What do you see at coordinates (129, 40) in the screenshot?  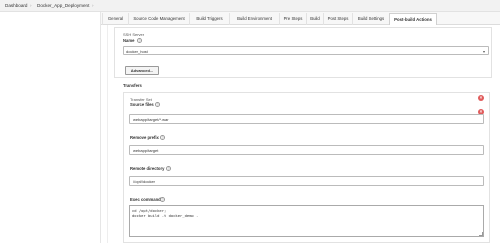 I see `name-label: Name` at bounding box center [129, 40].